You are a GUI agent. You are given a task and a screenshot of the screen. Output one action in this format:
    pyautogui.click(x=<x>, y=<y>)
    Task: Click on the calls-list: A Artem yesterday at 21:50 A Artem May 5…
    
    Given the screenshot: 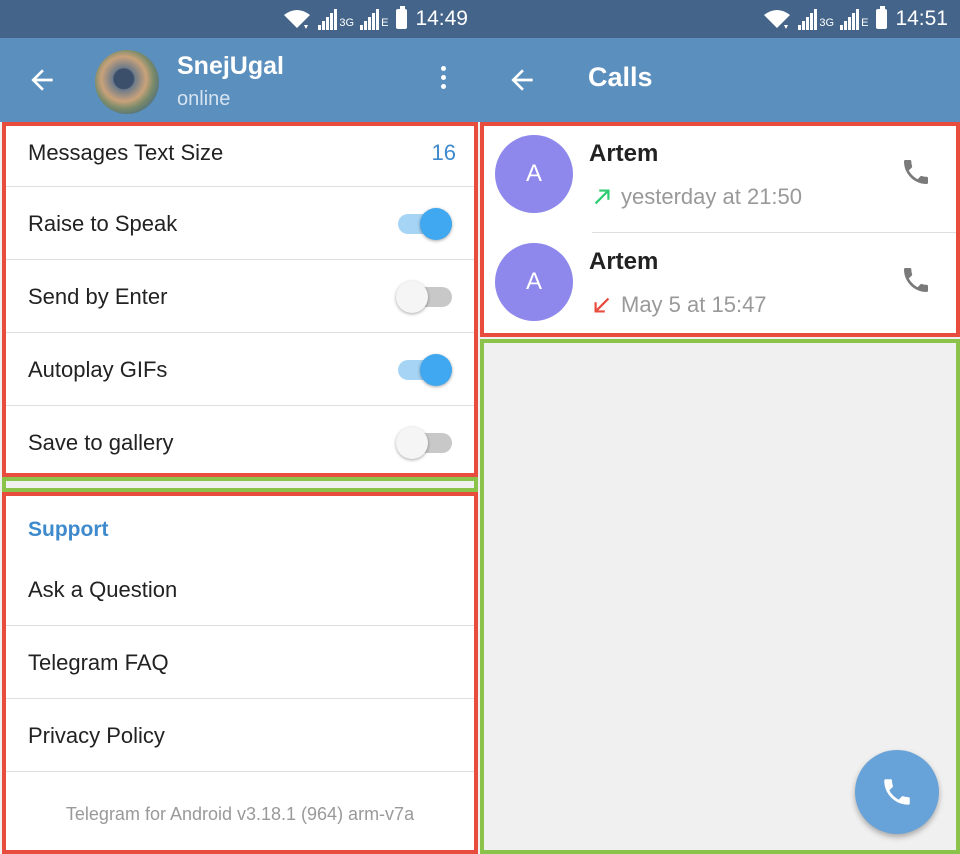 What is the action you would take?
    pyautogui.click(x=720, y=229)
    